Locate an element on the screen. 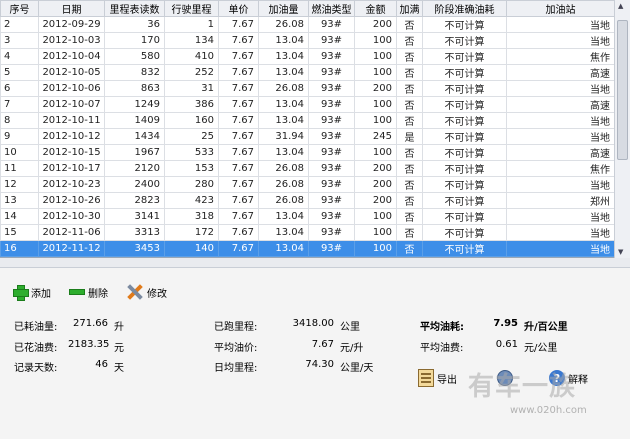 The image size is (630, 439). table-cell: 2012-10-26 is located at coordinates (71, 200).